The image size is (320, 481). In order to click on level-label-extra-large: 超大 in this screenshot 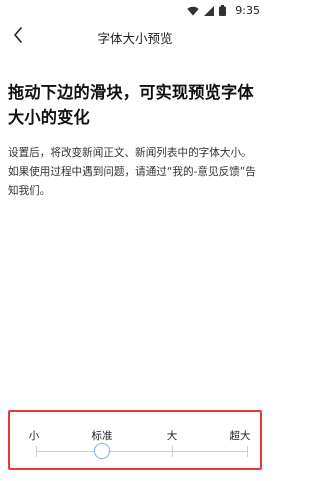, I will do `click(240, 435)`.